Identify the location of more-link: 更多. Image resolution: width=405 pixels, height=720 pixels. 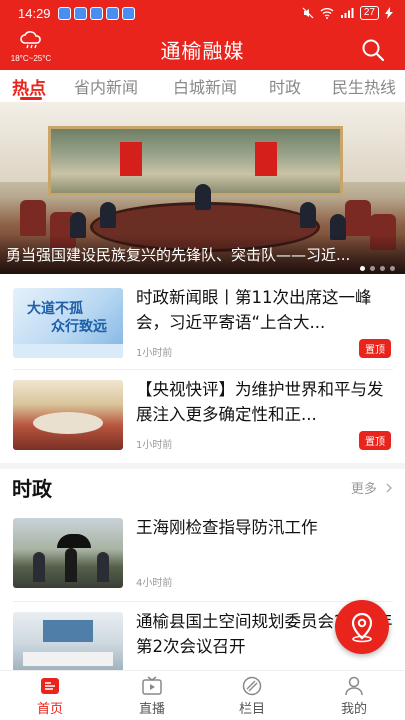
(372, 487).